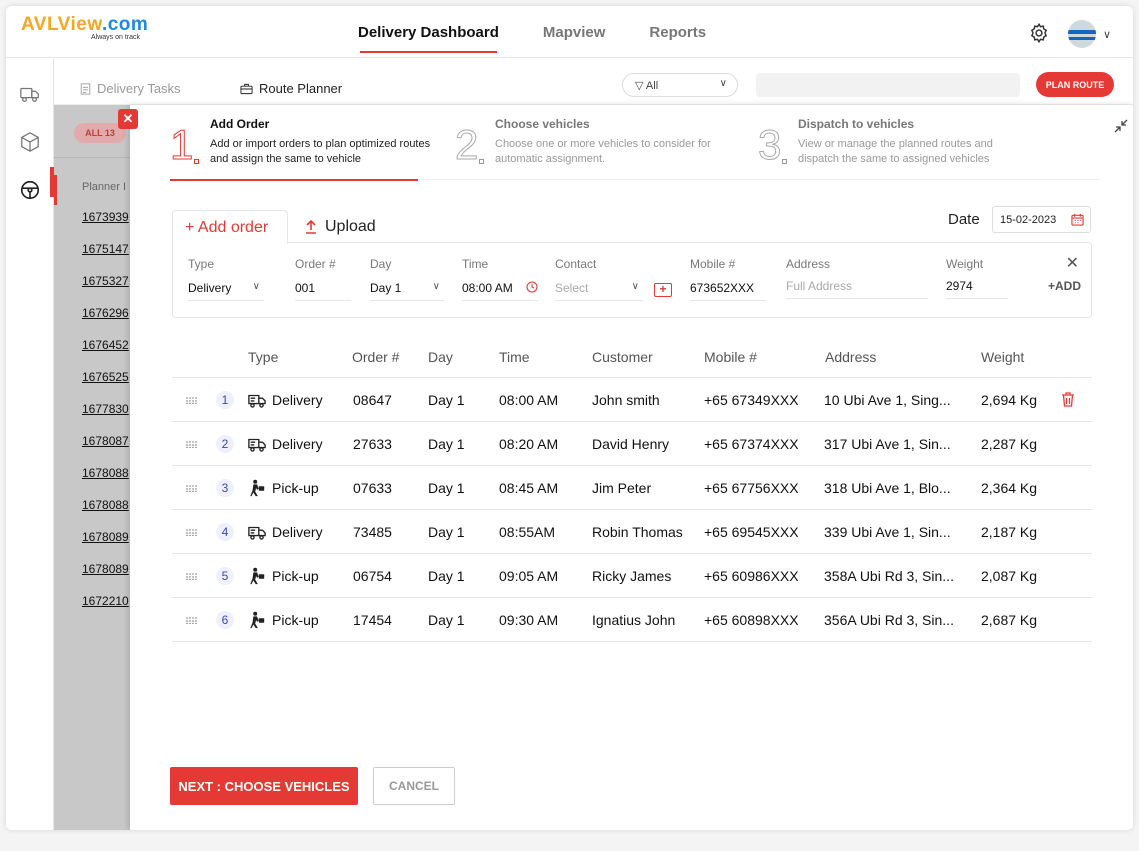 This screenshot has width=1139, height=851. I want to click on plan-route-button: PLAN ROUTE, so click(1075, 84).